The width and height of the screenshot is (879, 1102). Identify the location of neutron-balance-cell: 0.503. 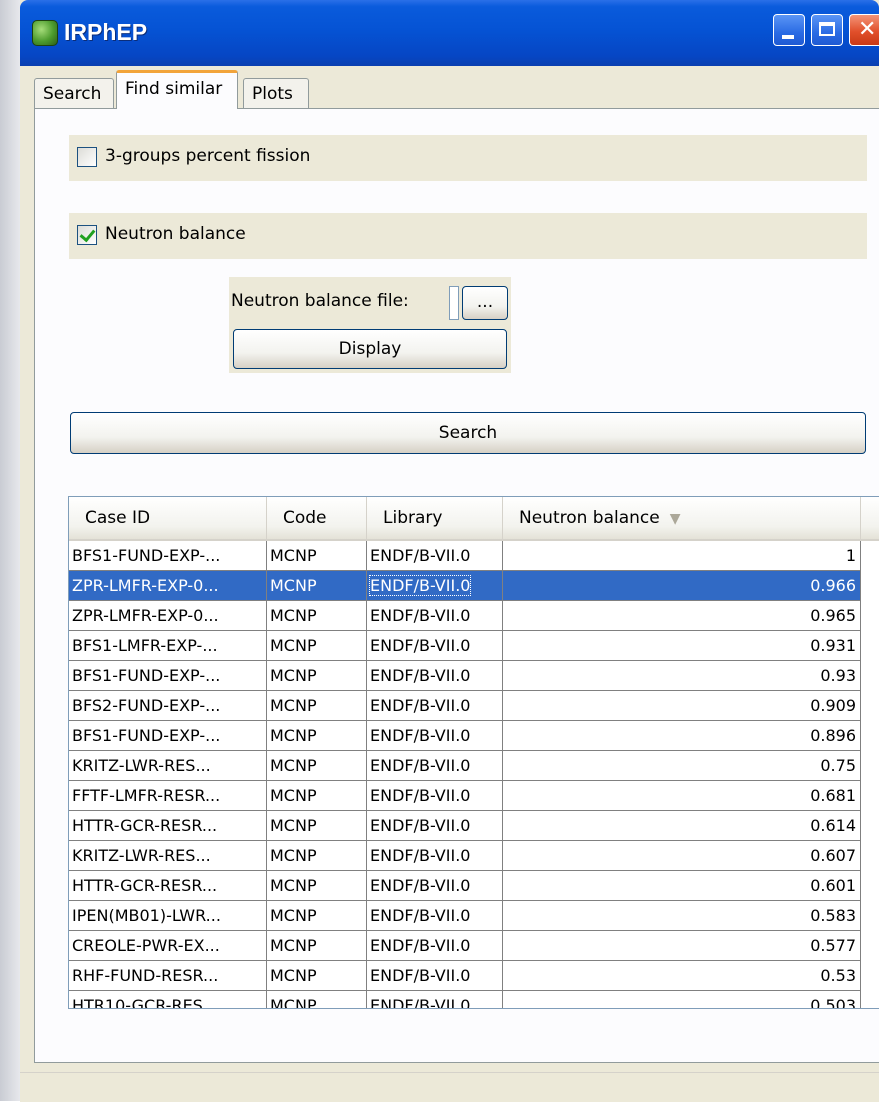
(682, 999).